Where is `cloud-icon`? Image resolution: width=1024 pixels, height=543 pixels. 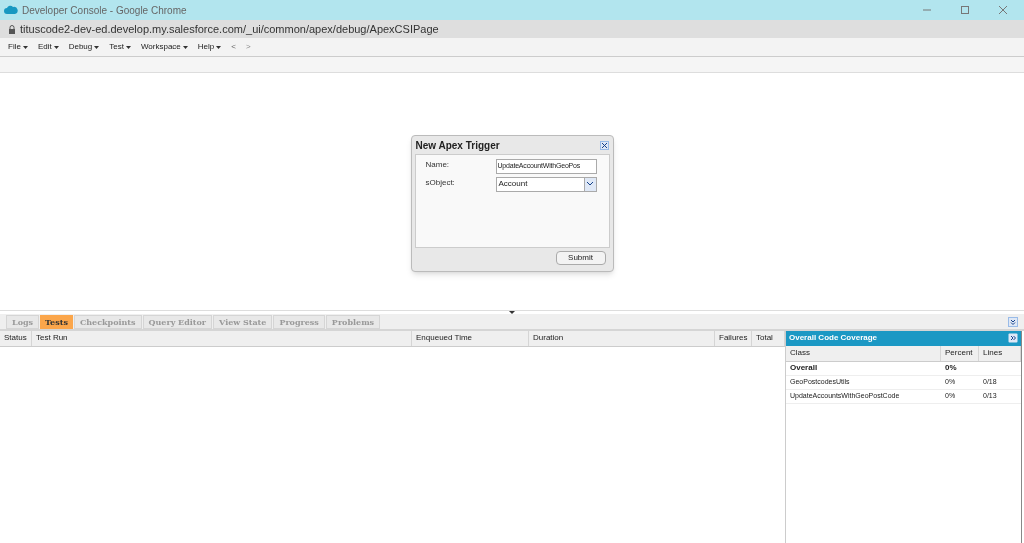
cloud-icon is located at coordinates (11, 10).